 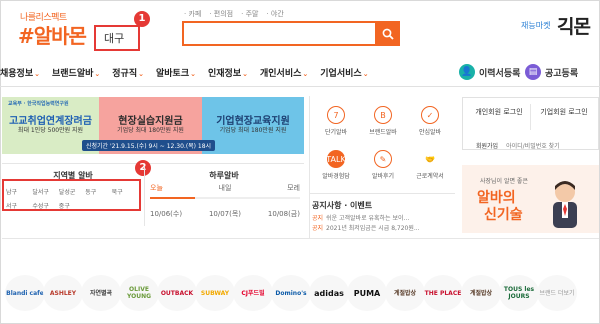 I want to click on signup-link: 회원가입, so click(x=487, y=145).